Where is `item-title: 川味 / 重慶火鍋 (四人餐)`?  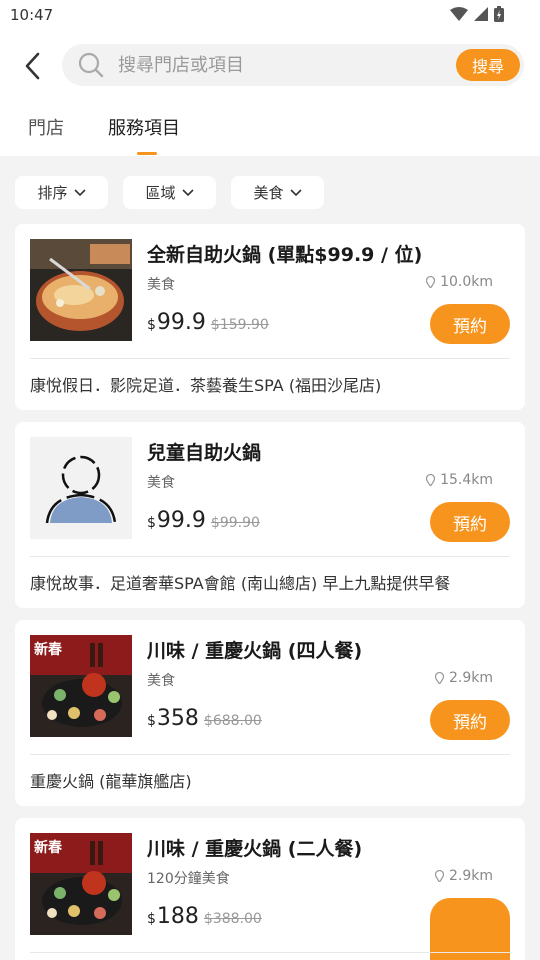
item-title: 川味 / 重慶火鍋 (四人餐) is located at coordinates (254, 649).